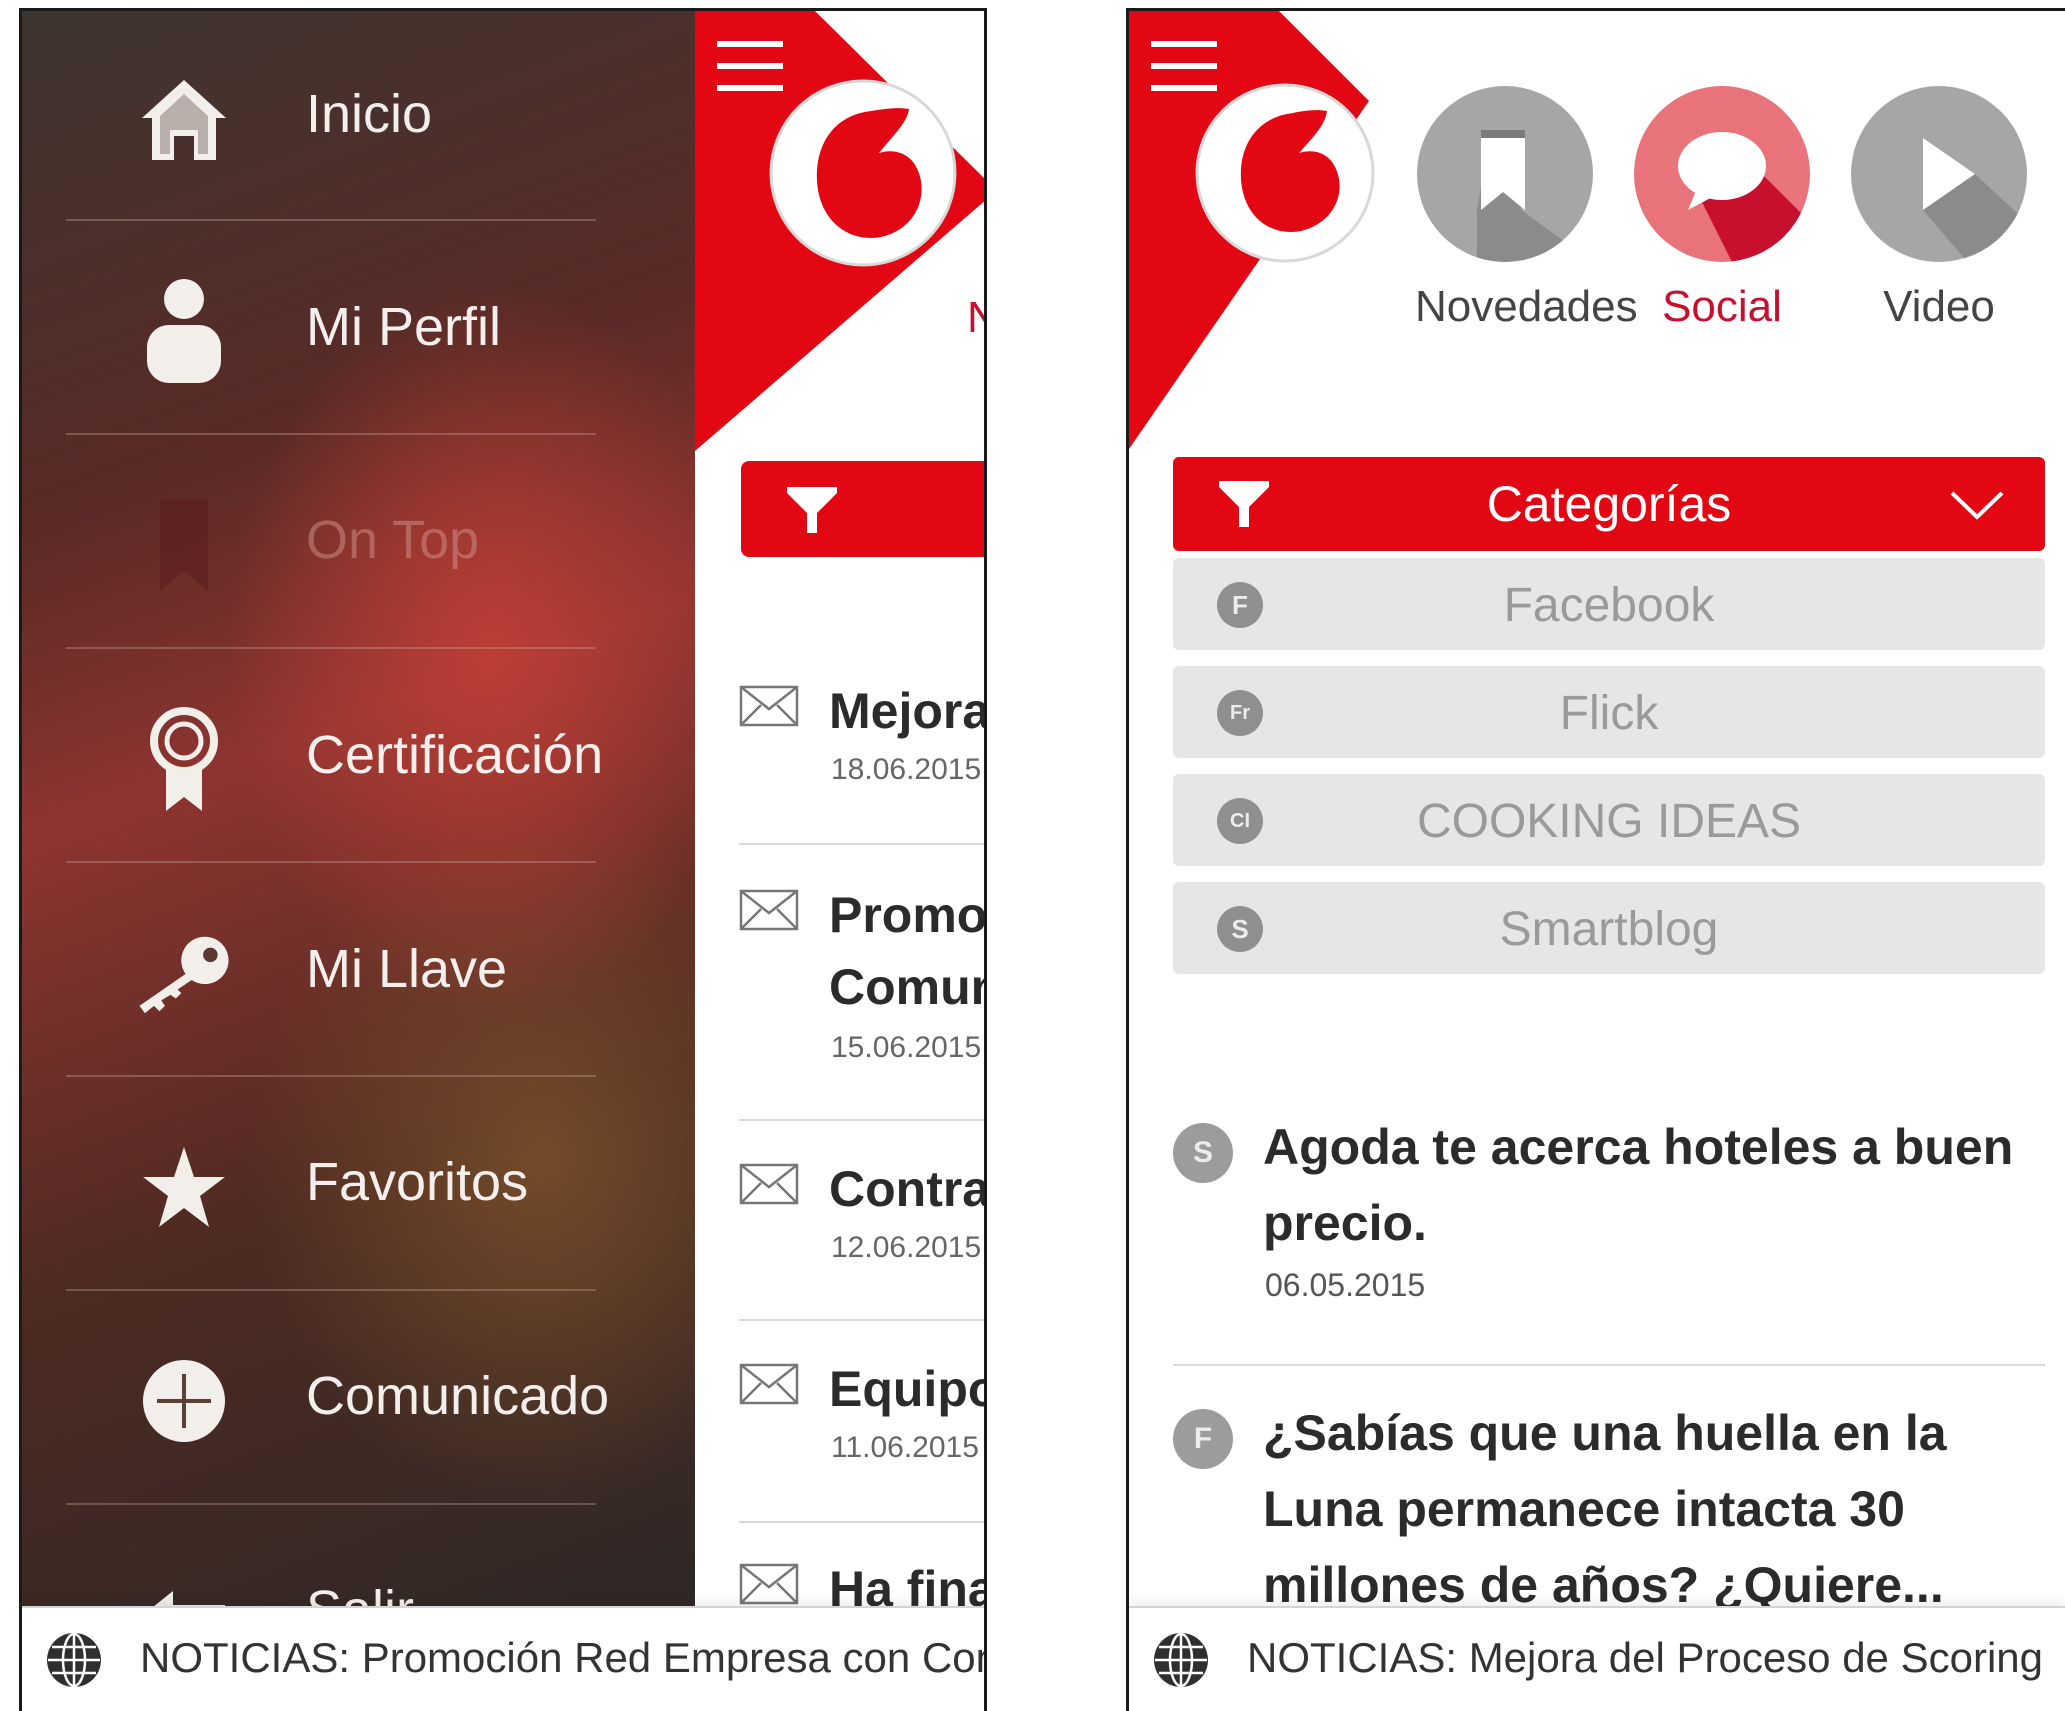 The image size is (2065, 1711). What do you see at coordinates (1939, 174) in the screenshot?
I see `play-icon` at bounding box center [1939, 174].